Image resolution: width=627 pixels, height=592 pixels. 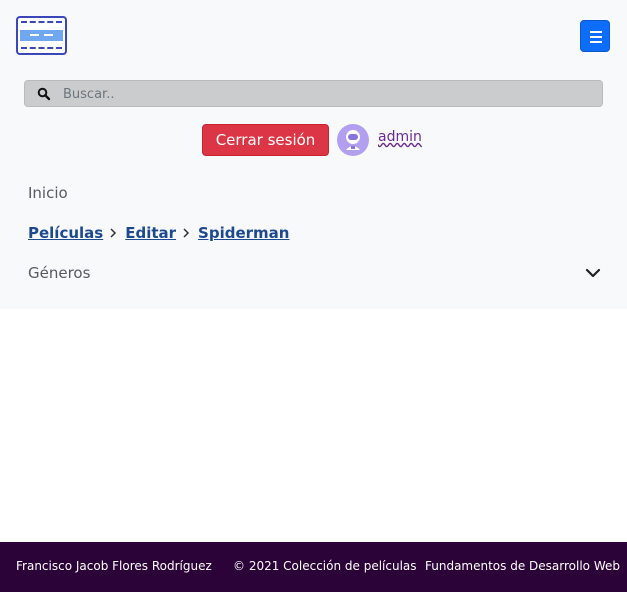 I want to click on footer-author: Francisco Jacob Flores Rodríguez, so click(x=114, y=566).